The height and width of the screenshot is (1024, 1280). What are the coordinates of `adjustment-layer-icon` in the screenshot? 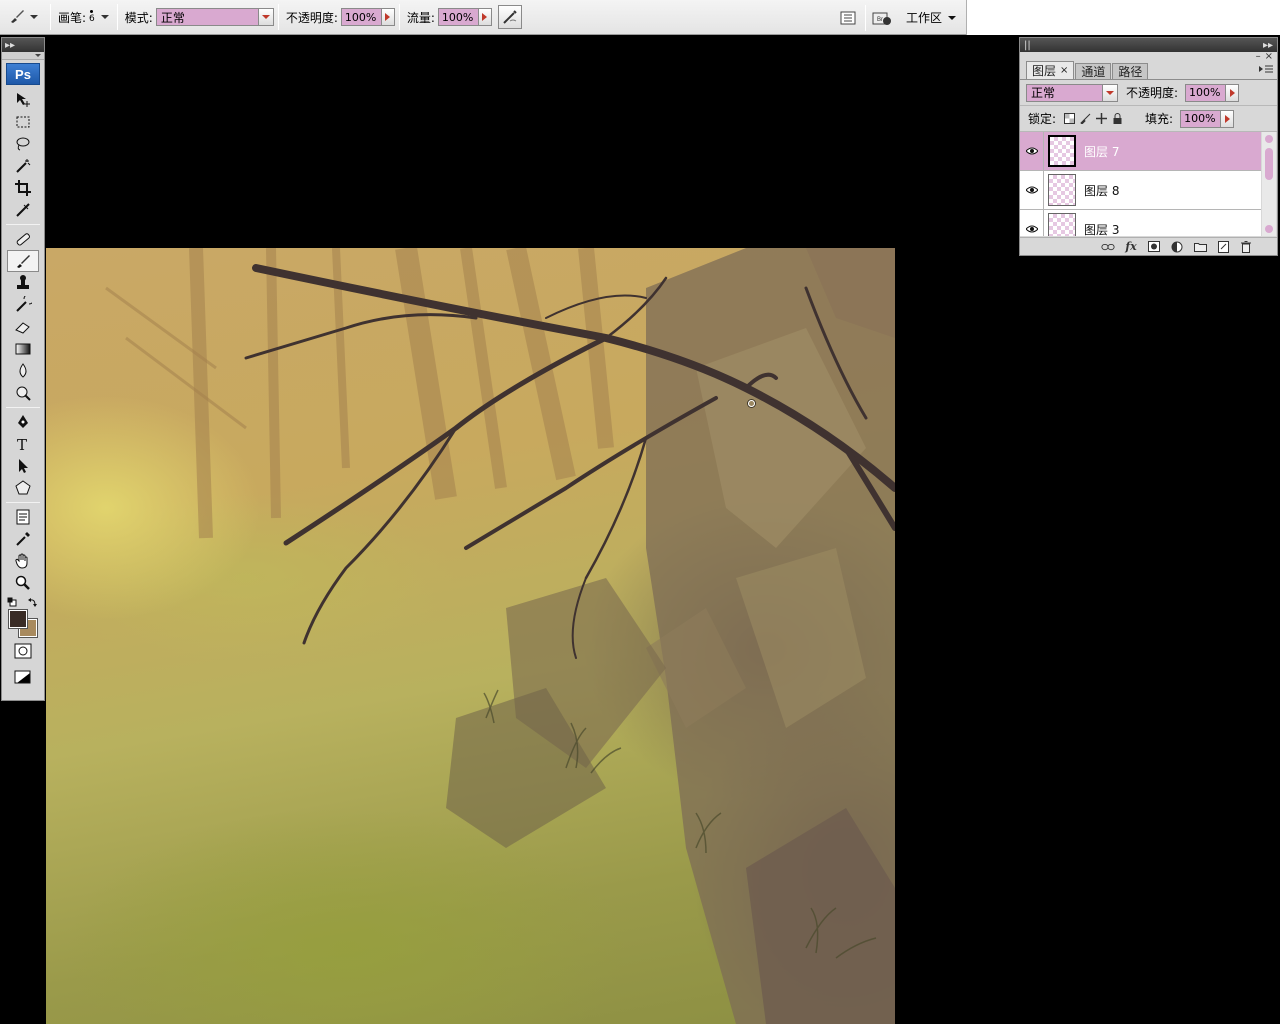 It's located at (1177, 247).